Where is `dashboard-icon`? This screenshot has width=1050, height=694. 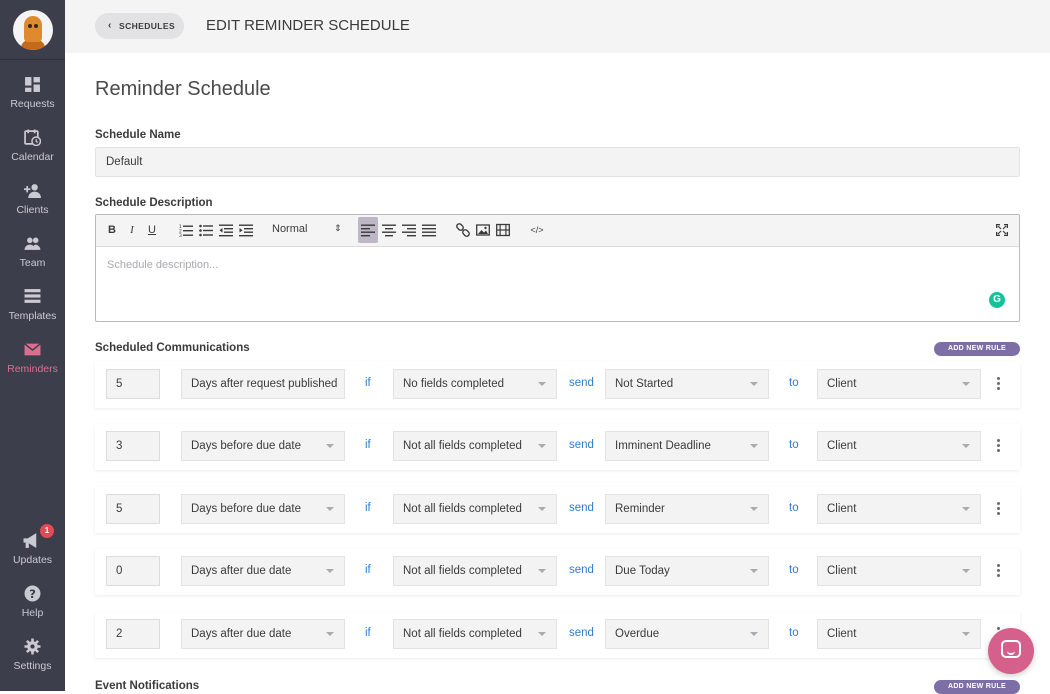 dashboard-icon is located at coordinates (32, 84).